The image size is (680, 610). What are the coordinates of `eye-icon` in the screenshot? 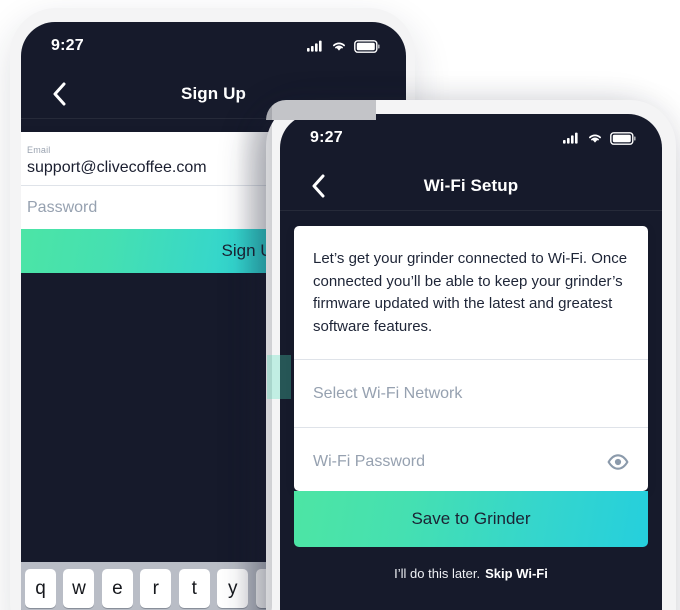 It's located at (618, 461).